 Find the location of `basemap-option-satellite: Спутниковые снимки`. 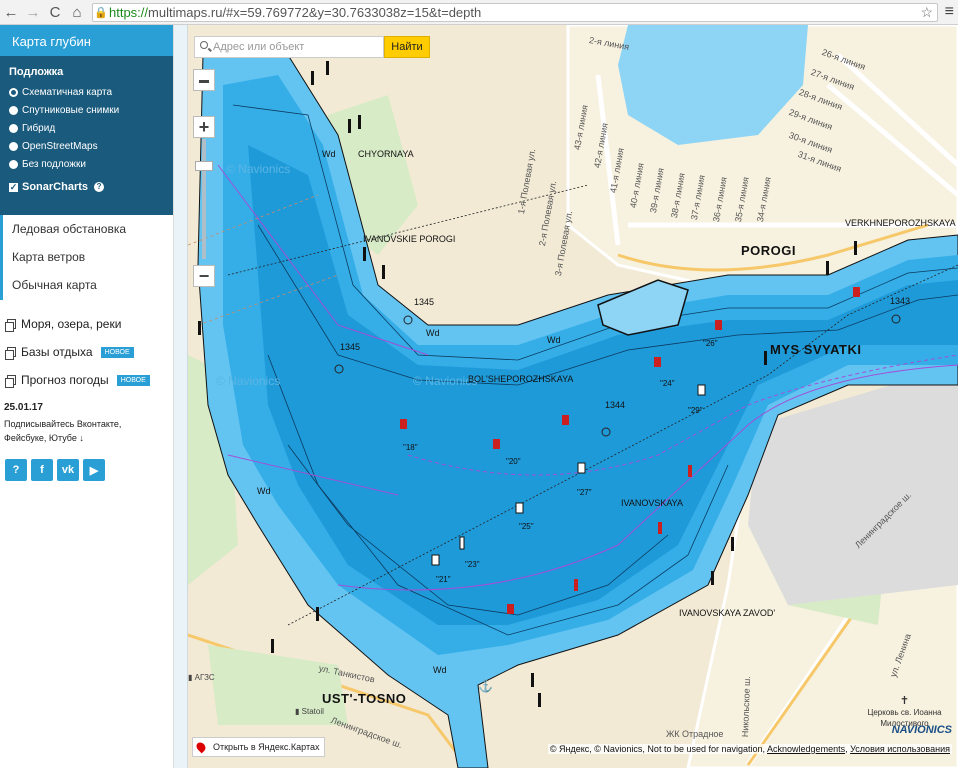

basemap-option-satellite: Спутниковые снимки is located at coordinates (91, 110).